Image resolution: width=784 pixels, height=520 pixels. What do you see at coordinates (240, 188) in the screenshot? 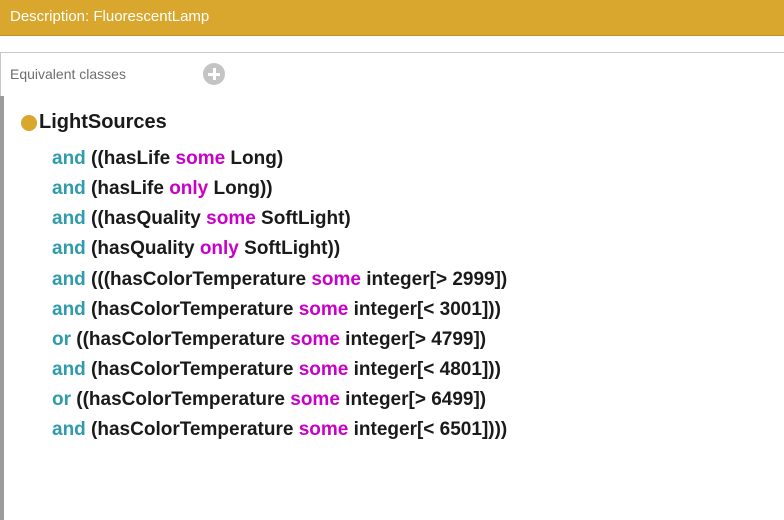
I see `expression-text: Long))` at bounding box center [240, 188].